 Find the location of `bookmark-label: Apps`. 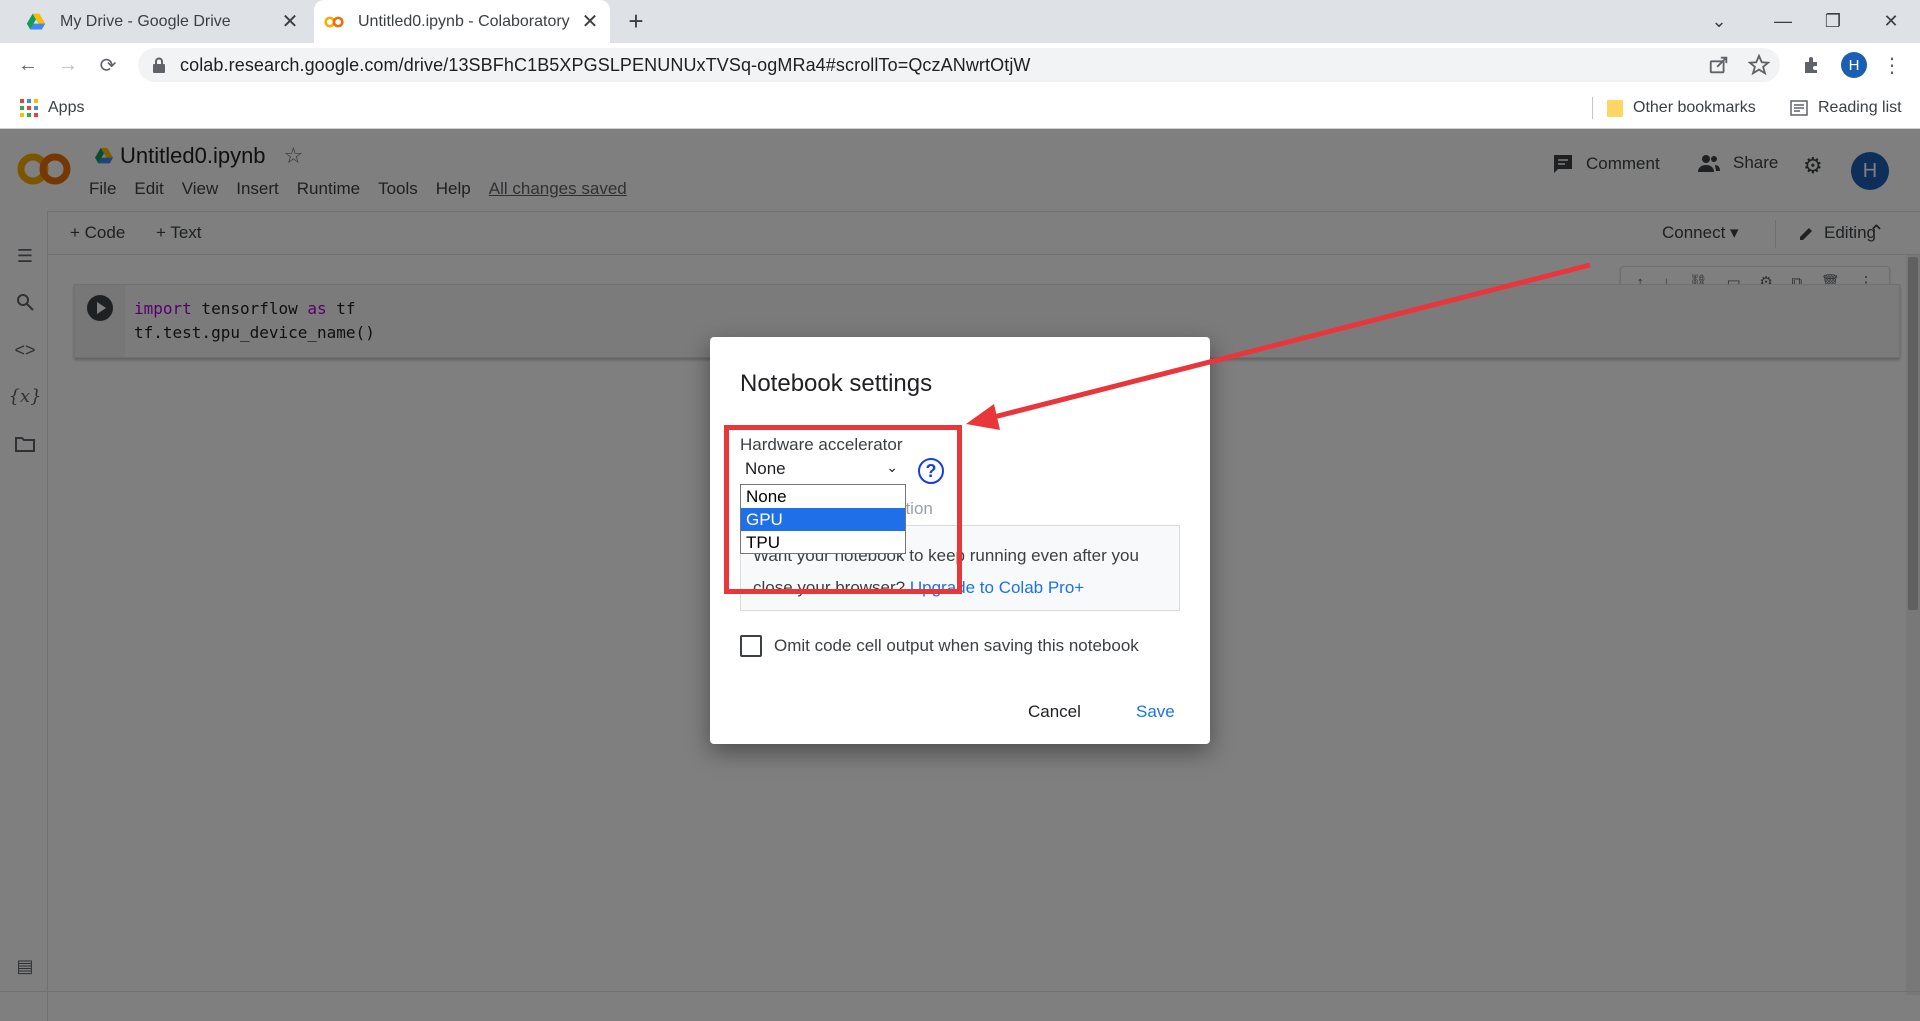

bookmark-label: Apps is located at coordinates (66, 107).